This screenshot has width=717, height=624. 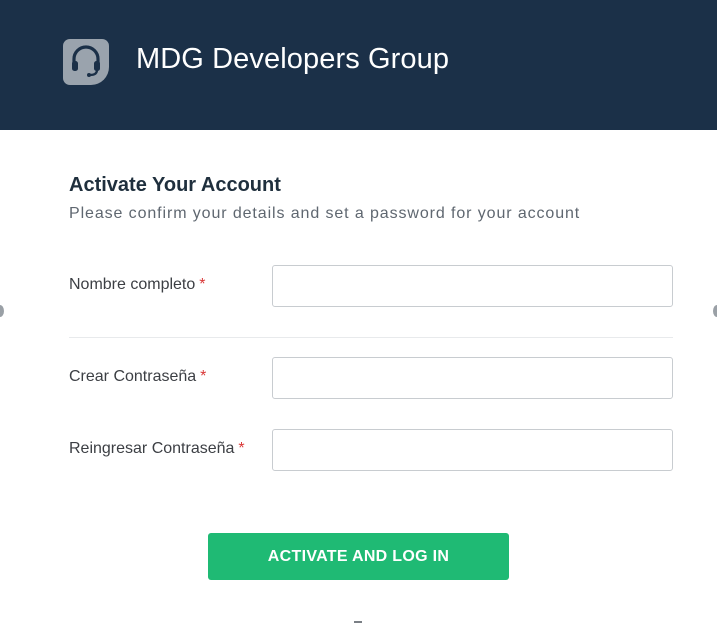 What do you see at coordinates (472, 286) in the screenshot?
I see `full-name-input` at bounding box center [472, 286].